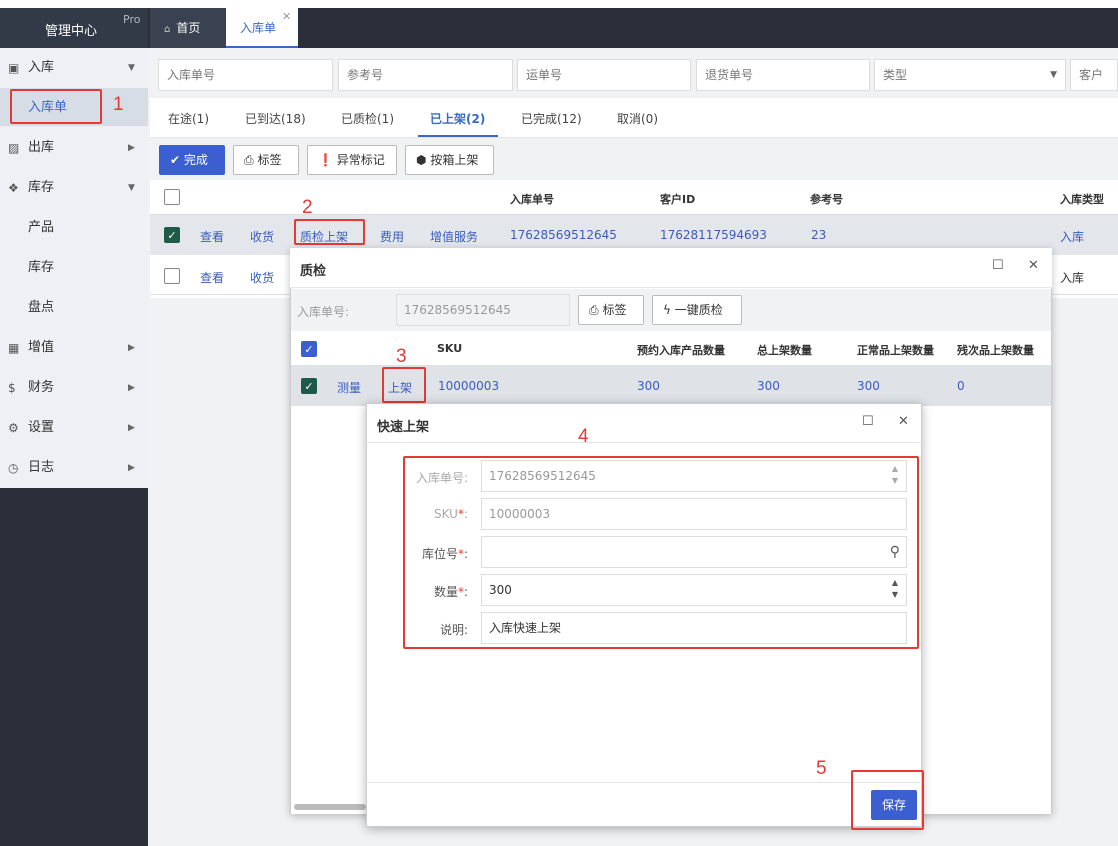 This screenshot has height=846, width=1118. Describe the element at coordinates (74, 468) in the screenshot. I see `sidebar-item-log: ◷ 日志 ▶` at that location.